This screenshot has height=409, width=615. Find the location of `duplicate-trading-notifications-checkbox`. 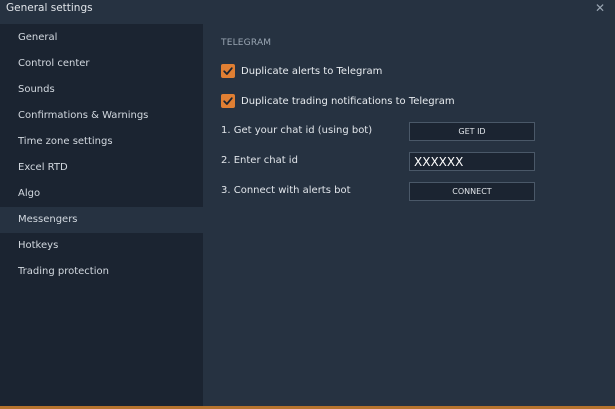

duplicate-trading-notifications-checkbox is located at coordinates (228, 101).